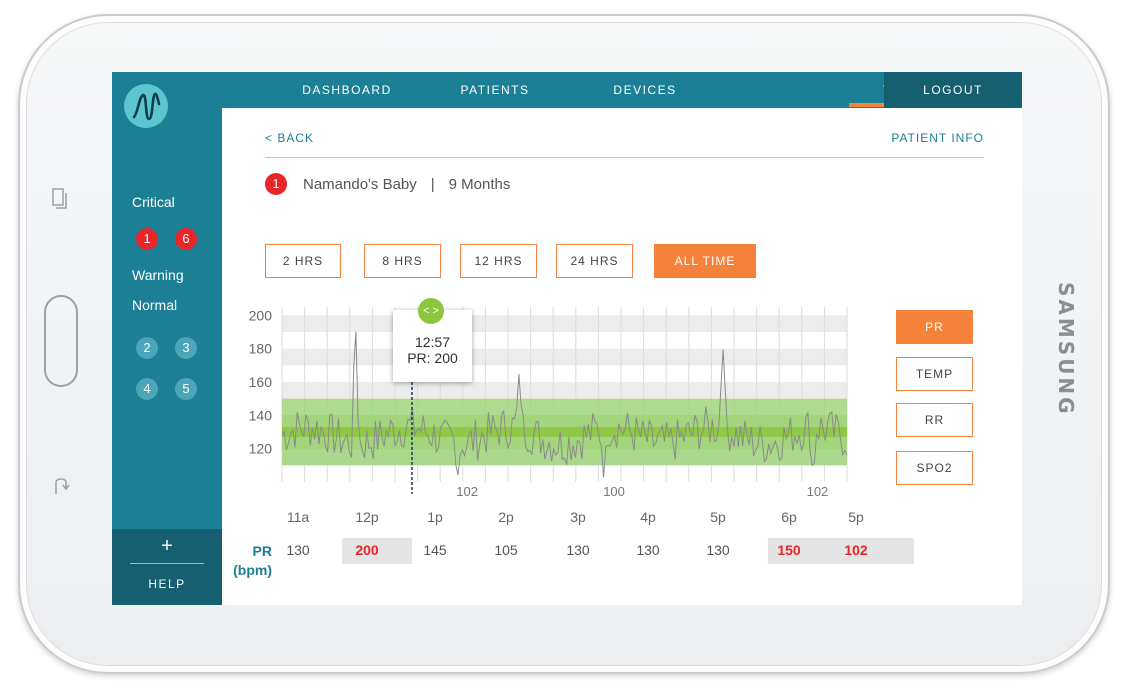 This screenshot has width=1125, height=695. I want to click on range-2hrs-button: 2 HRS, so click(303, 261).